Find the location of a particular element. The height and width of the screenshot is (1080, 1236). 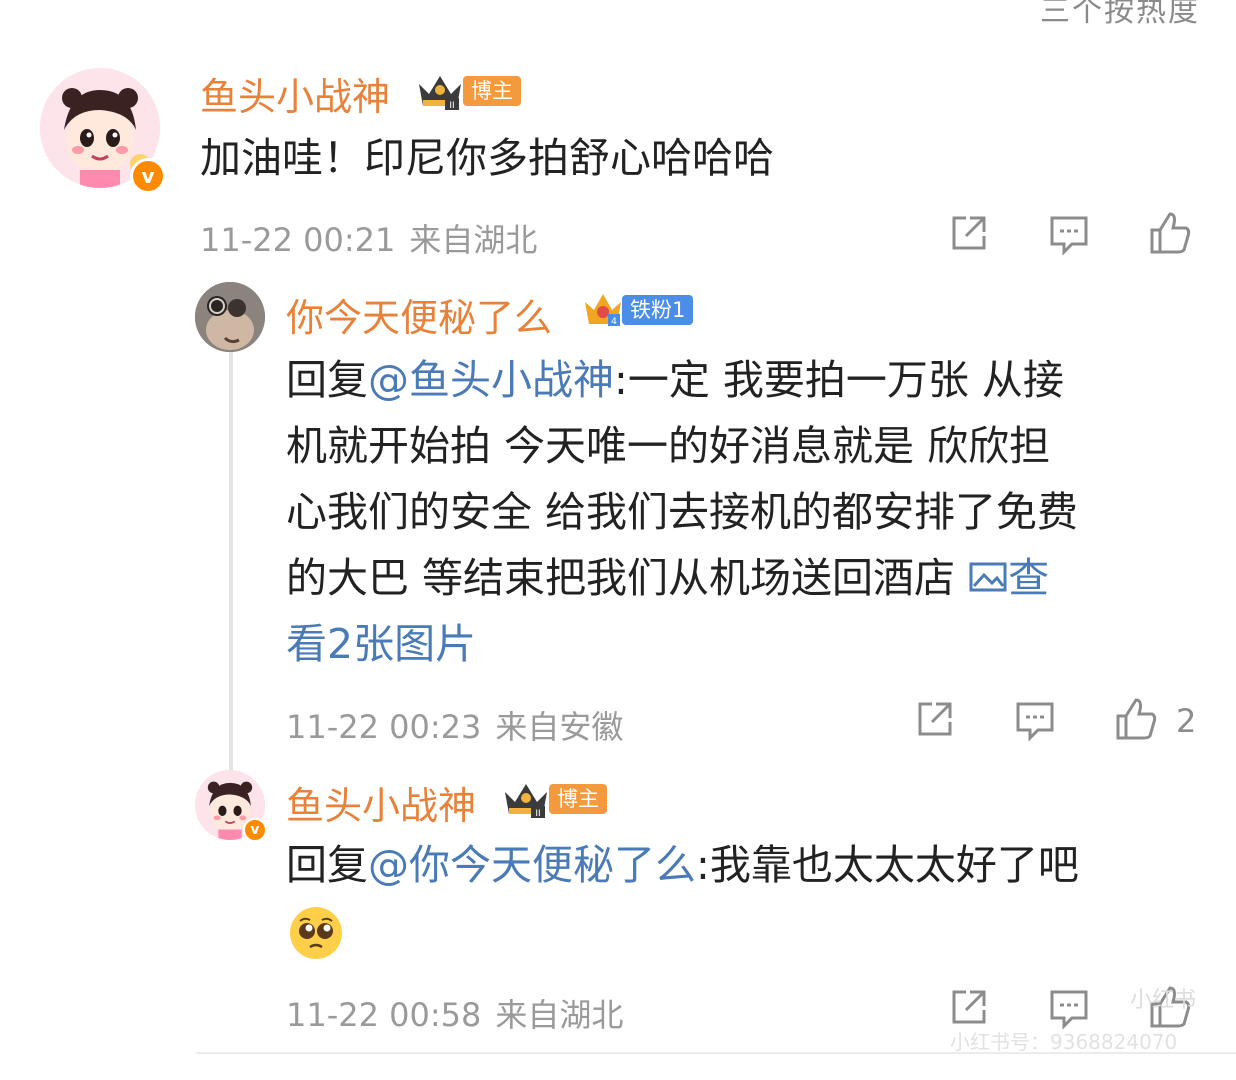

reply1-text-line1: :一定 我要拍一万张 从接 is located at coordinates (839, 380).